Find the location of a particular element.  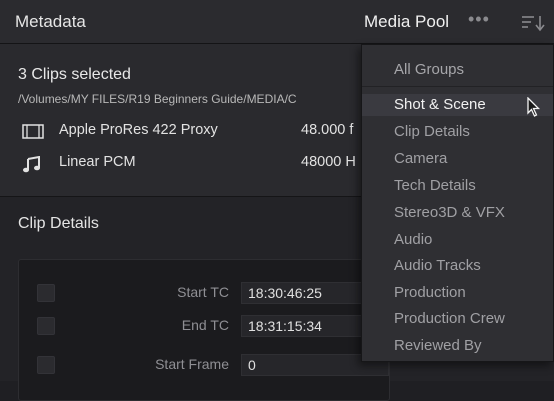

panel-header: Metadata Media Pool ••• is located at coordinates (277, 22).